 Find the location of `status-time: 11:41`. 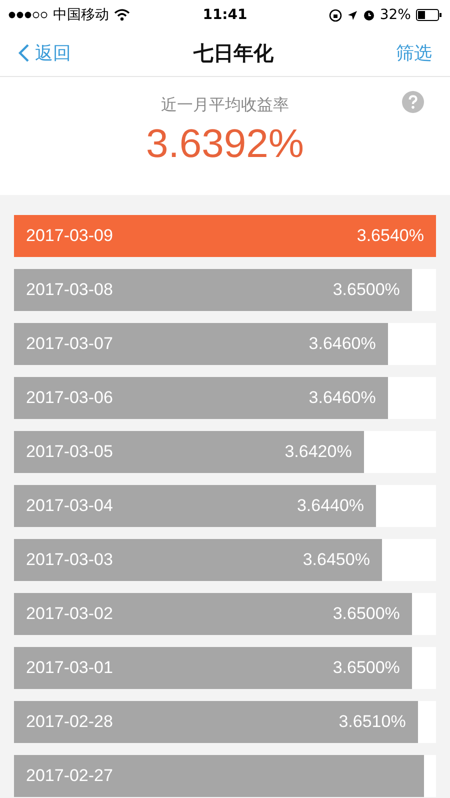

status-time: 11:41 is located at coordinates (225, 15).